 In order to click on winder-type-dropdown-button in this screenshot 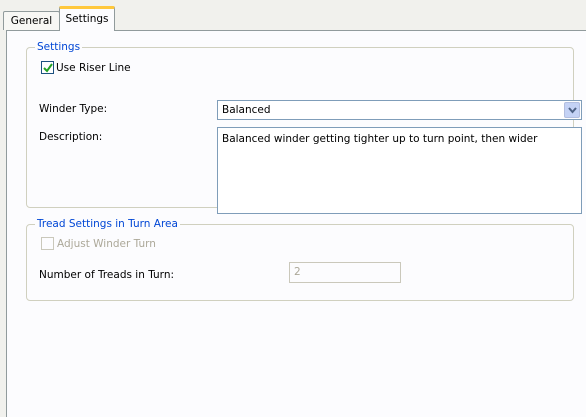, I will do `click(572, 110)`.